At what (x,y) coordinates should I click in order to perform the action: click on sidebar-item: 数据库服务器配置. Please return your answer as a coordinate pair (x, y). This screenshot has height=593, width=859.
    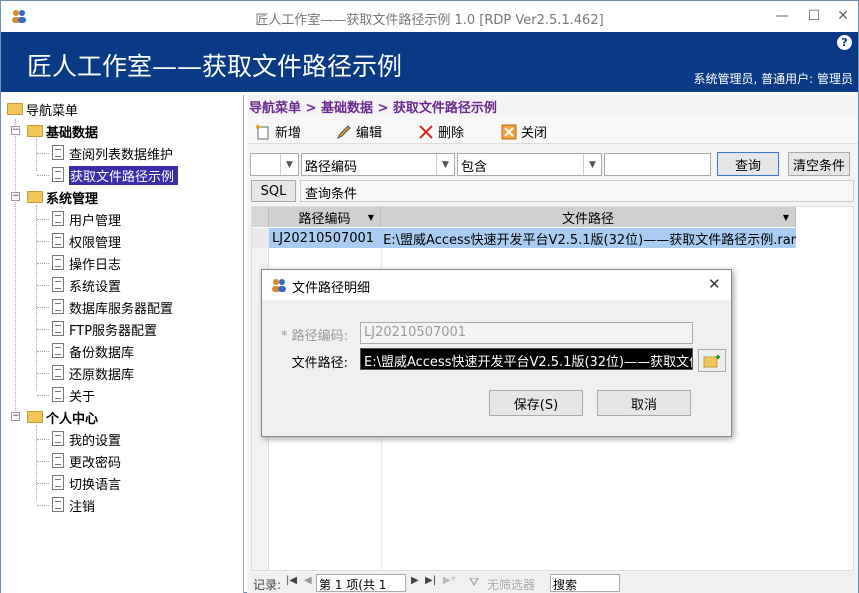
    Looking at the image, I should click on (111, 307).